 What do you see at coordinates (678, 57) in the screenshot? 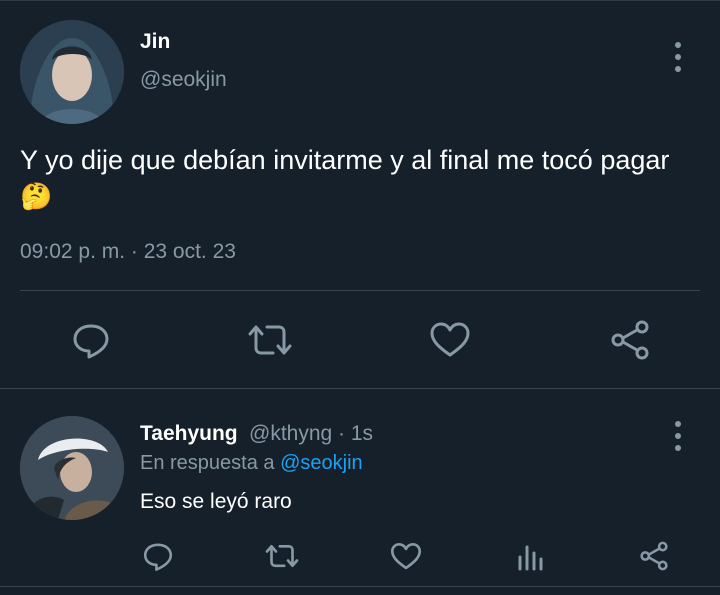
I see `more-options-icon` at bounding box center [678, 57].